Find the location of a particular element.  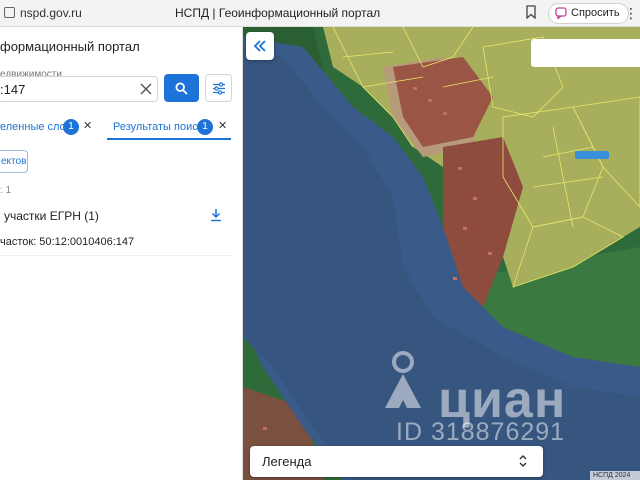

search-button is located at coordinates (181, 88).